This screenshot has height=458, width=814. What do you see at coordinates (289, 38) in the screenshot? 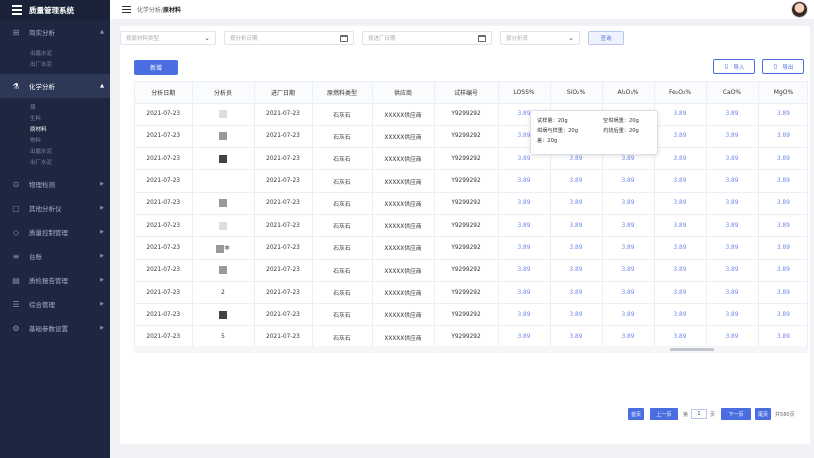
I see `analysis-date-picker: 按分析日期` at bounding box center [289, 38].